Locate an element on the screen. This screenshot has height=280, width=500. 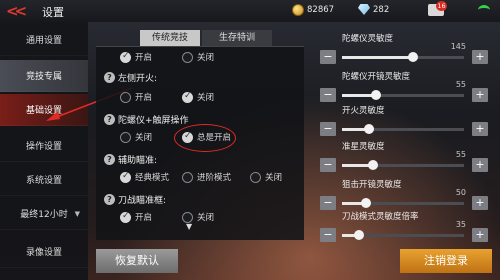
slider-row: 开火灵敏度 − + is located at coordinates (403, 121).